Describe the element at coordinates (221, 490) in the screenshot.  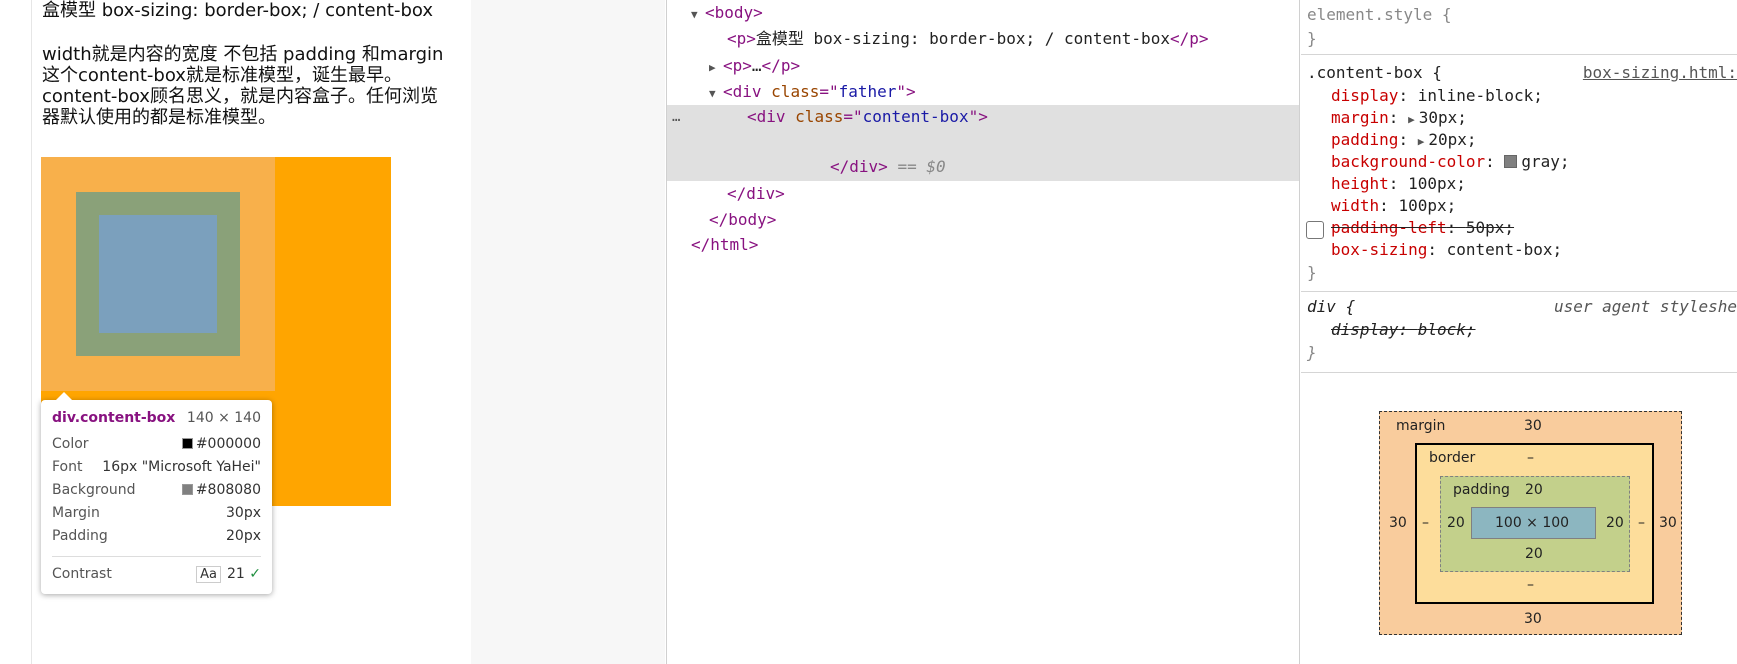
I see `tooltip-value: #808080` at that location.